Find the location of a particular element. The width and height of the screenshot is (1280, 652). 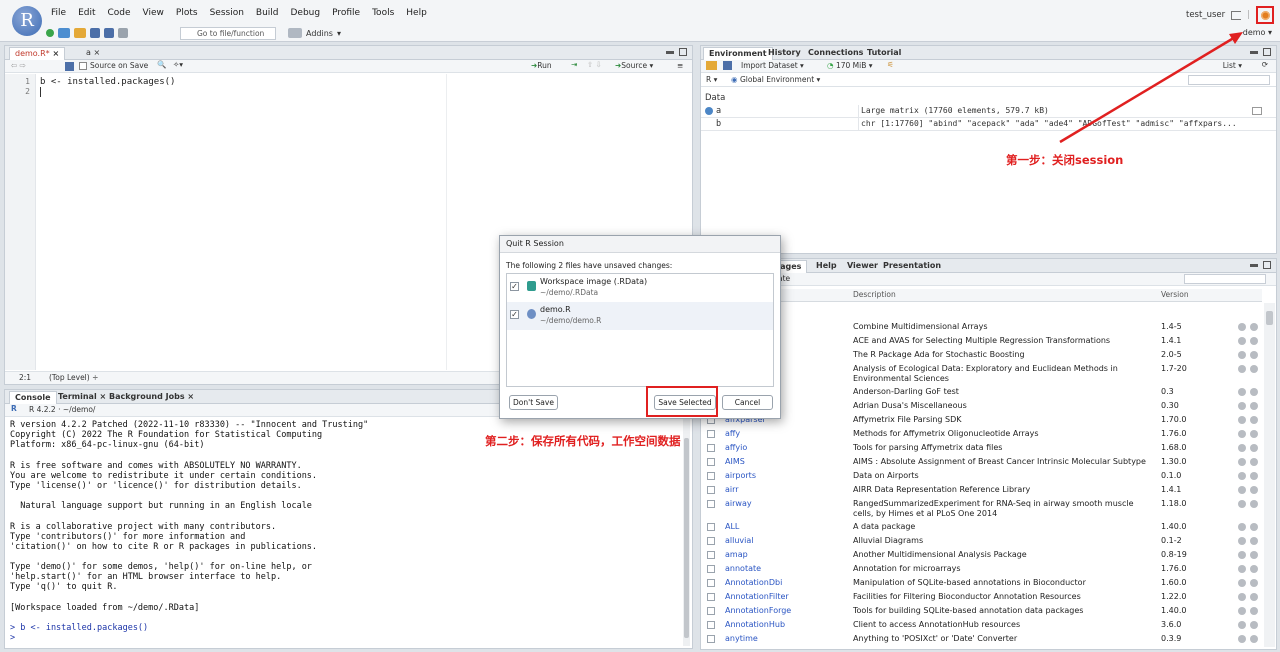

menu-view: View is located at coordinates (153, 13).